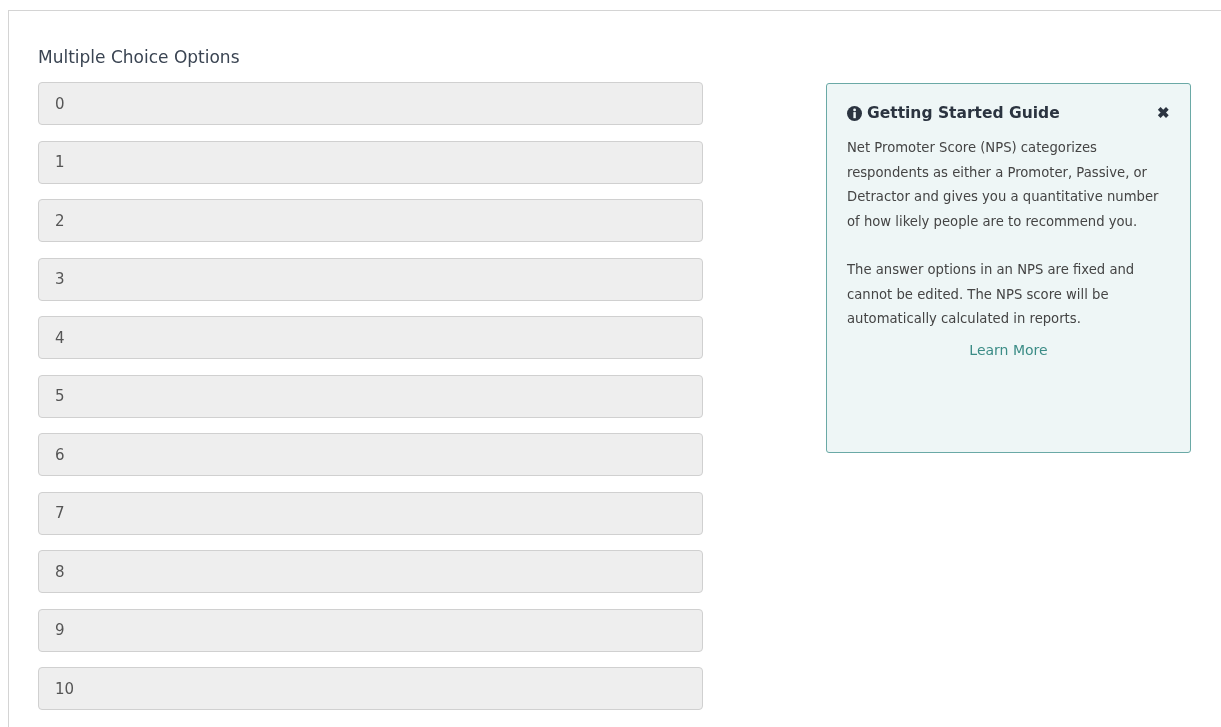  Describe the element at coordinates (1008, 349) in the screenshot. I see `learn-more-link: Learn More` at that location.